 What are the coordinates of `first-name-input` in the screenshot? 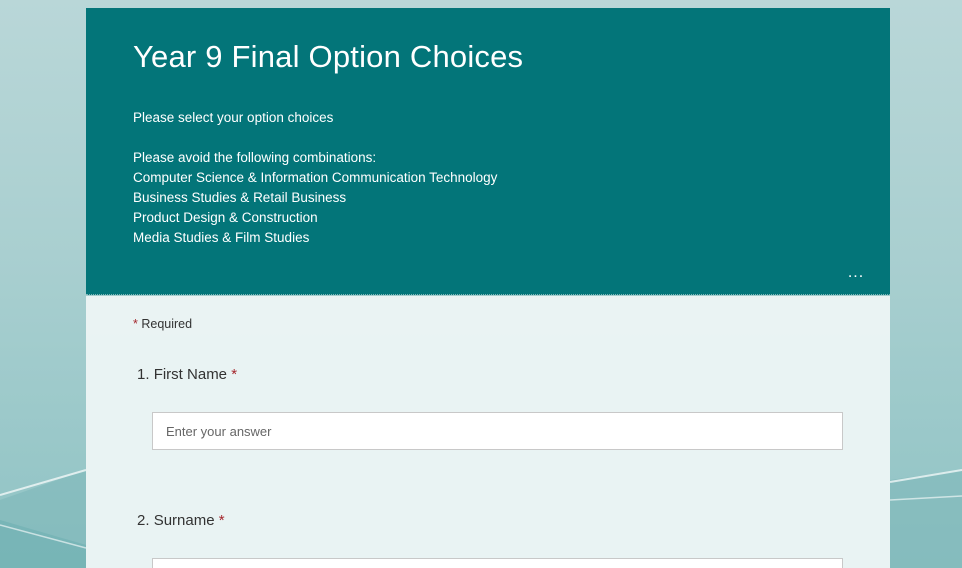 It's located at (497, 431).